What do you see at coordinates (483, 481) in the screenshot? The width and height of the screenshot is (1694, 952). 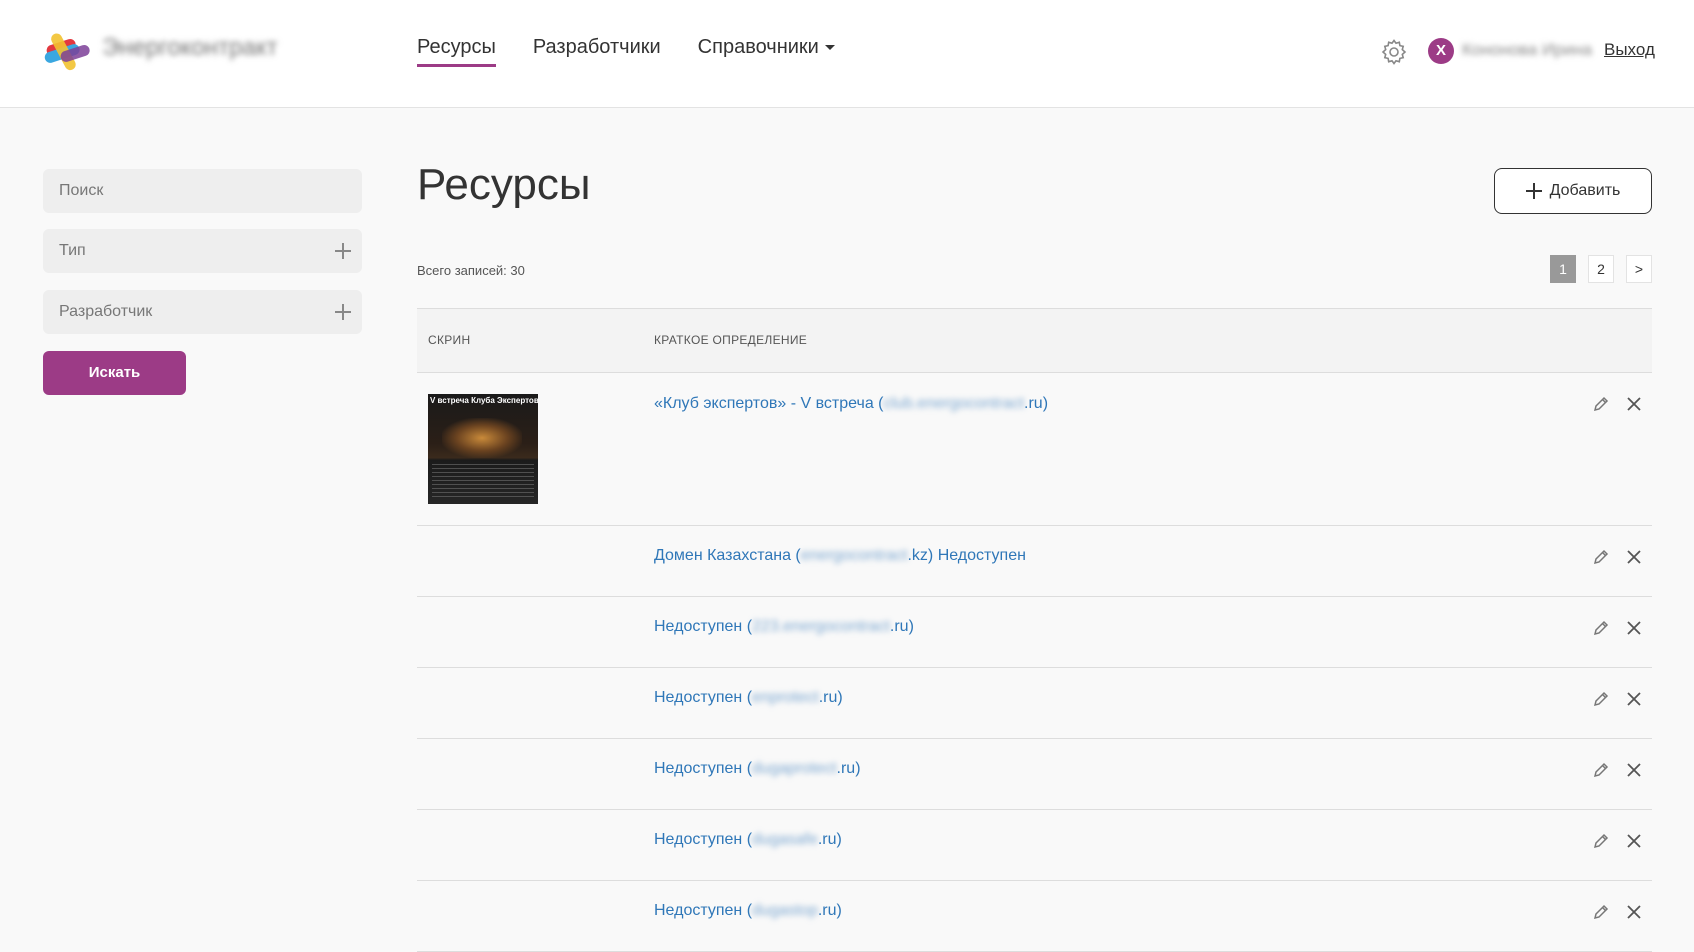 I see `thumbnail-text-lines` at bounding box center [483, 481].